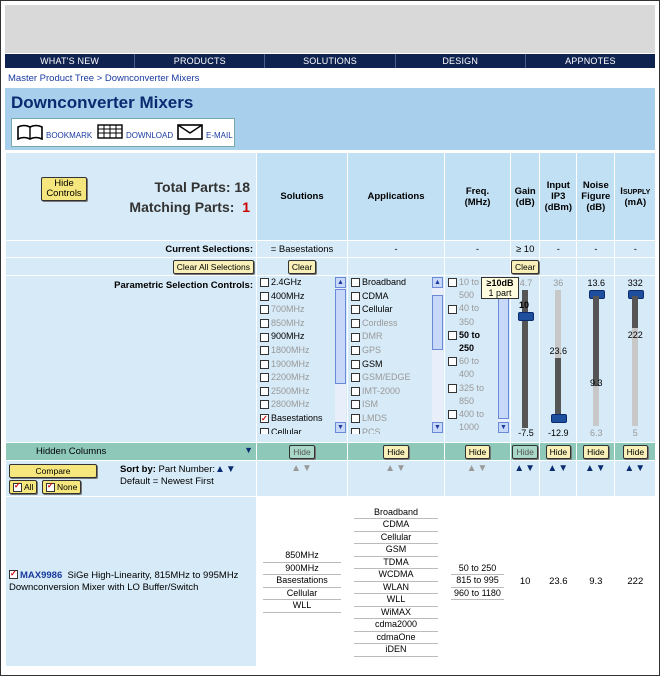  I want to click on part-select-checkbox, so click(13, 574).